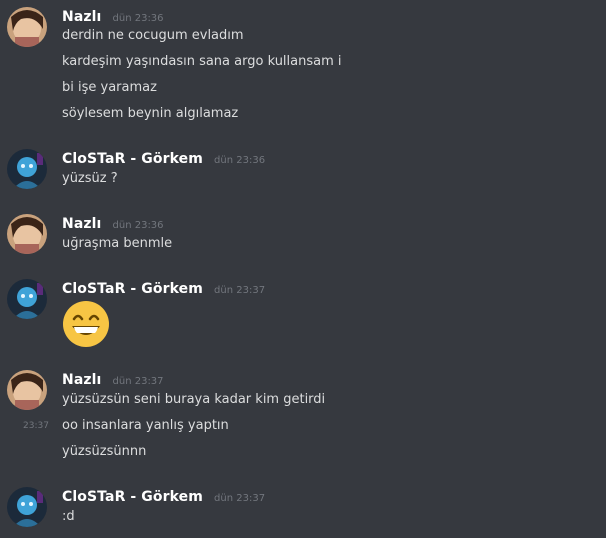 The width and height of the screenshot is (606, 538). What do you see at coordinates (104, 451) in the screenshot?
I see `message-text: yüzsüzsünnn` at bounding box center [104, 451].